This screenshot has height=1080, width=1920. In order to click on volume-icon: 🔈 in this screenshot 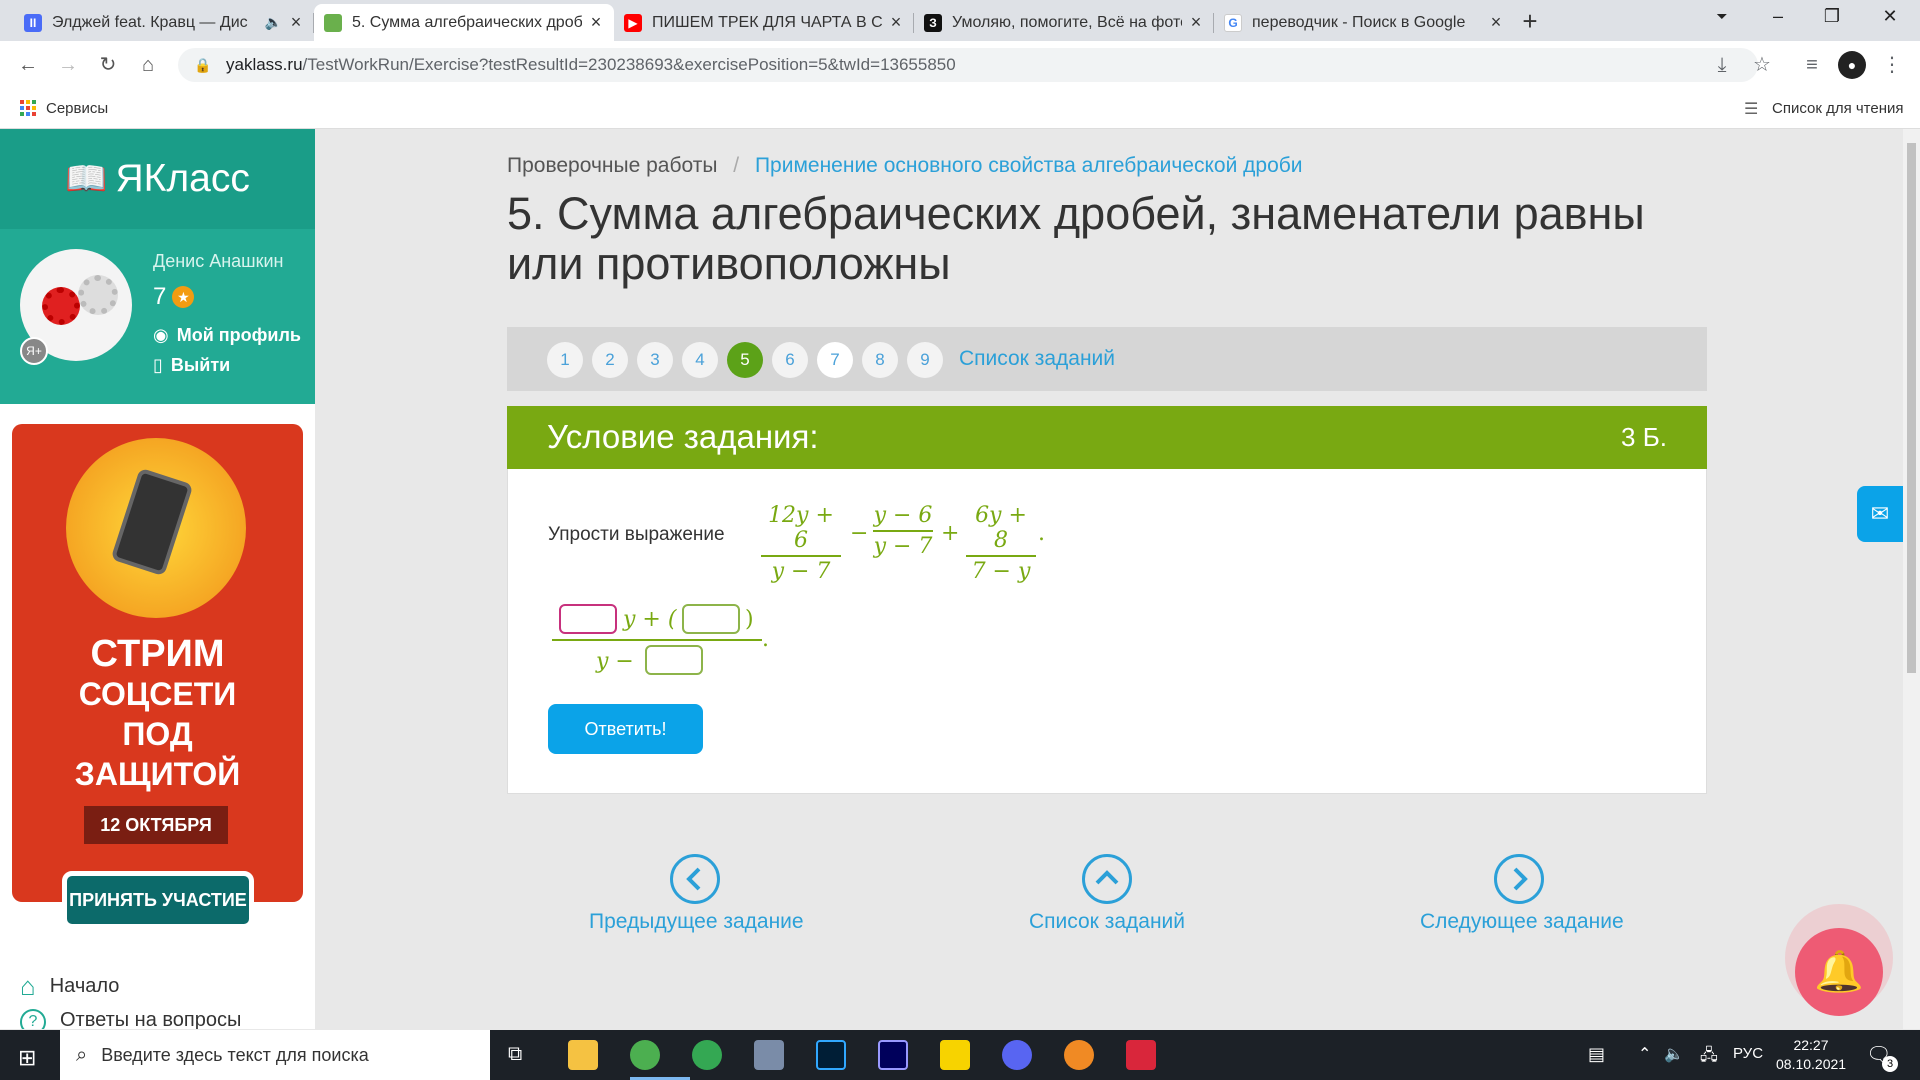, I will do `click(1674, 1054)`.